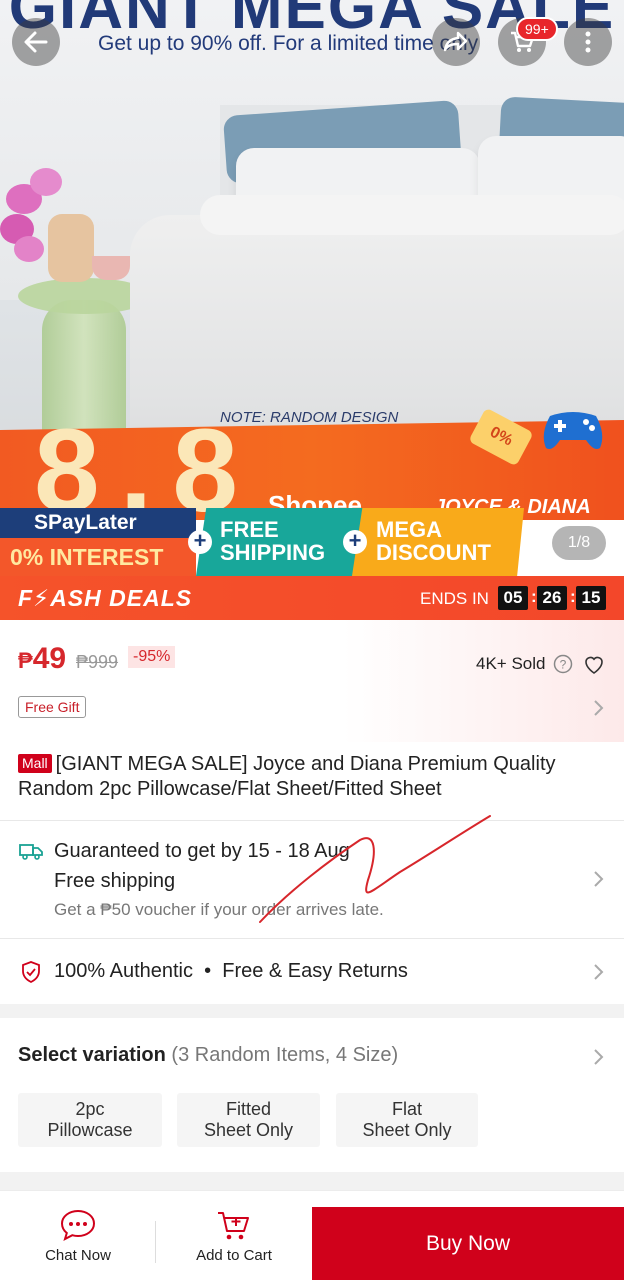  What do you see at coordinates (155, 1242) in the screenshot?
I see `bottom-separator` at bounding box center [155, 1242].